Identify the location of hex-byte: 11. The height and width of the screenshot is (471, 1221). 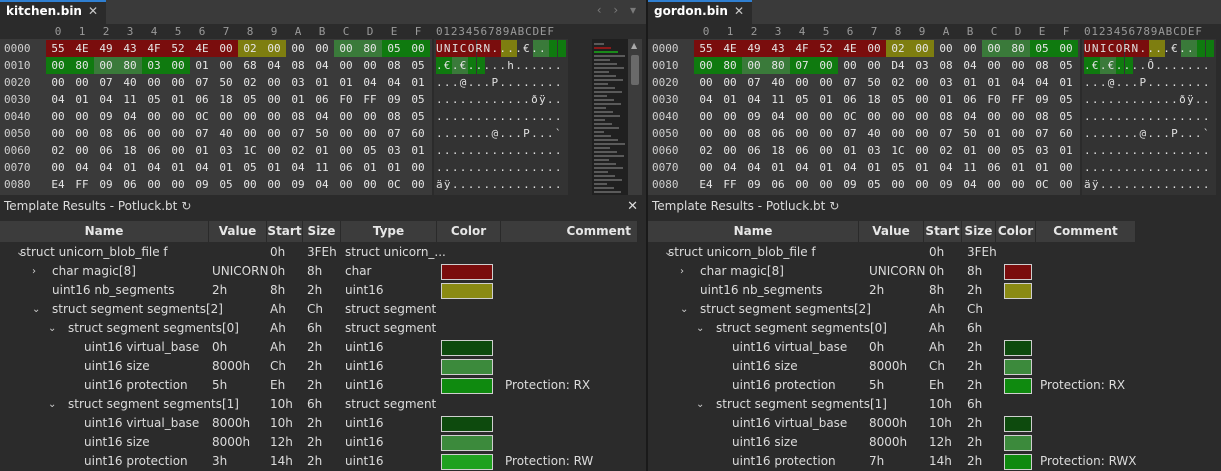
(970, 167).